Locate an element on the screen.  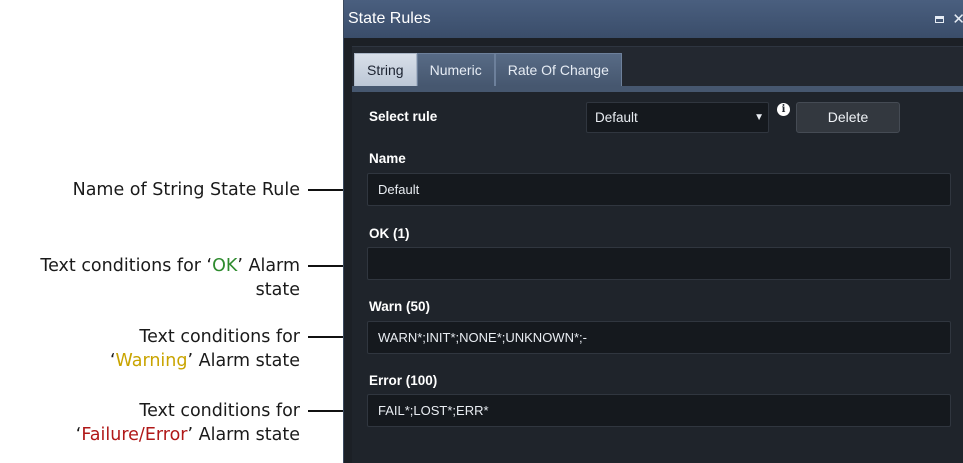
tab-bar: String Numeric Rate Of Change is located at coordinates (488, 69).